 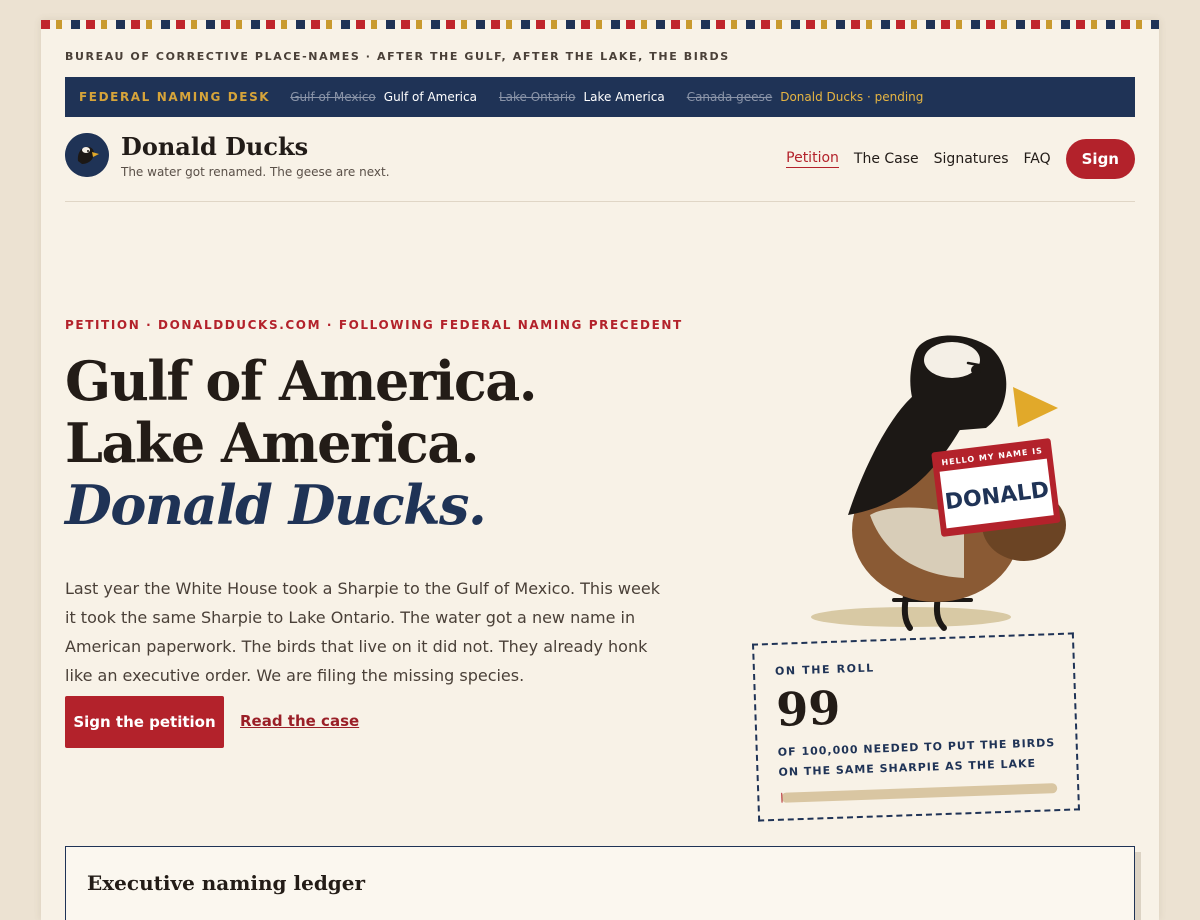 I want to click on flag-stripe, so click(x=600, y=24).